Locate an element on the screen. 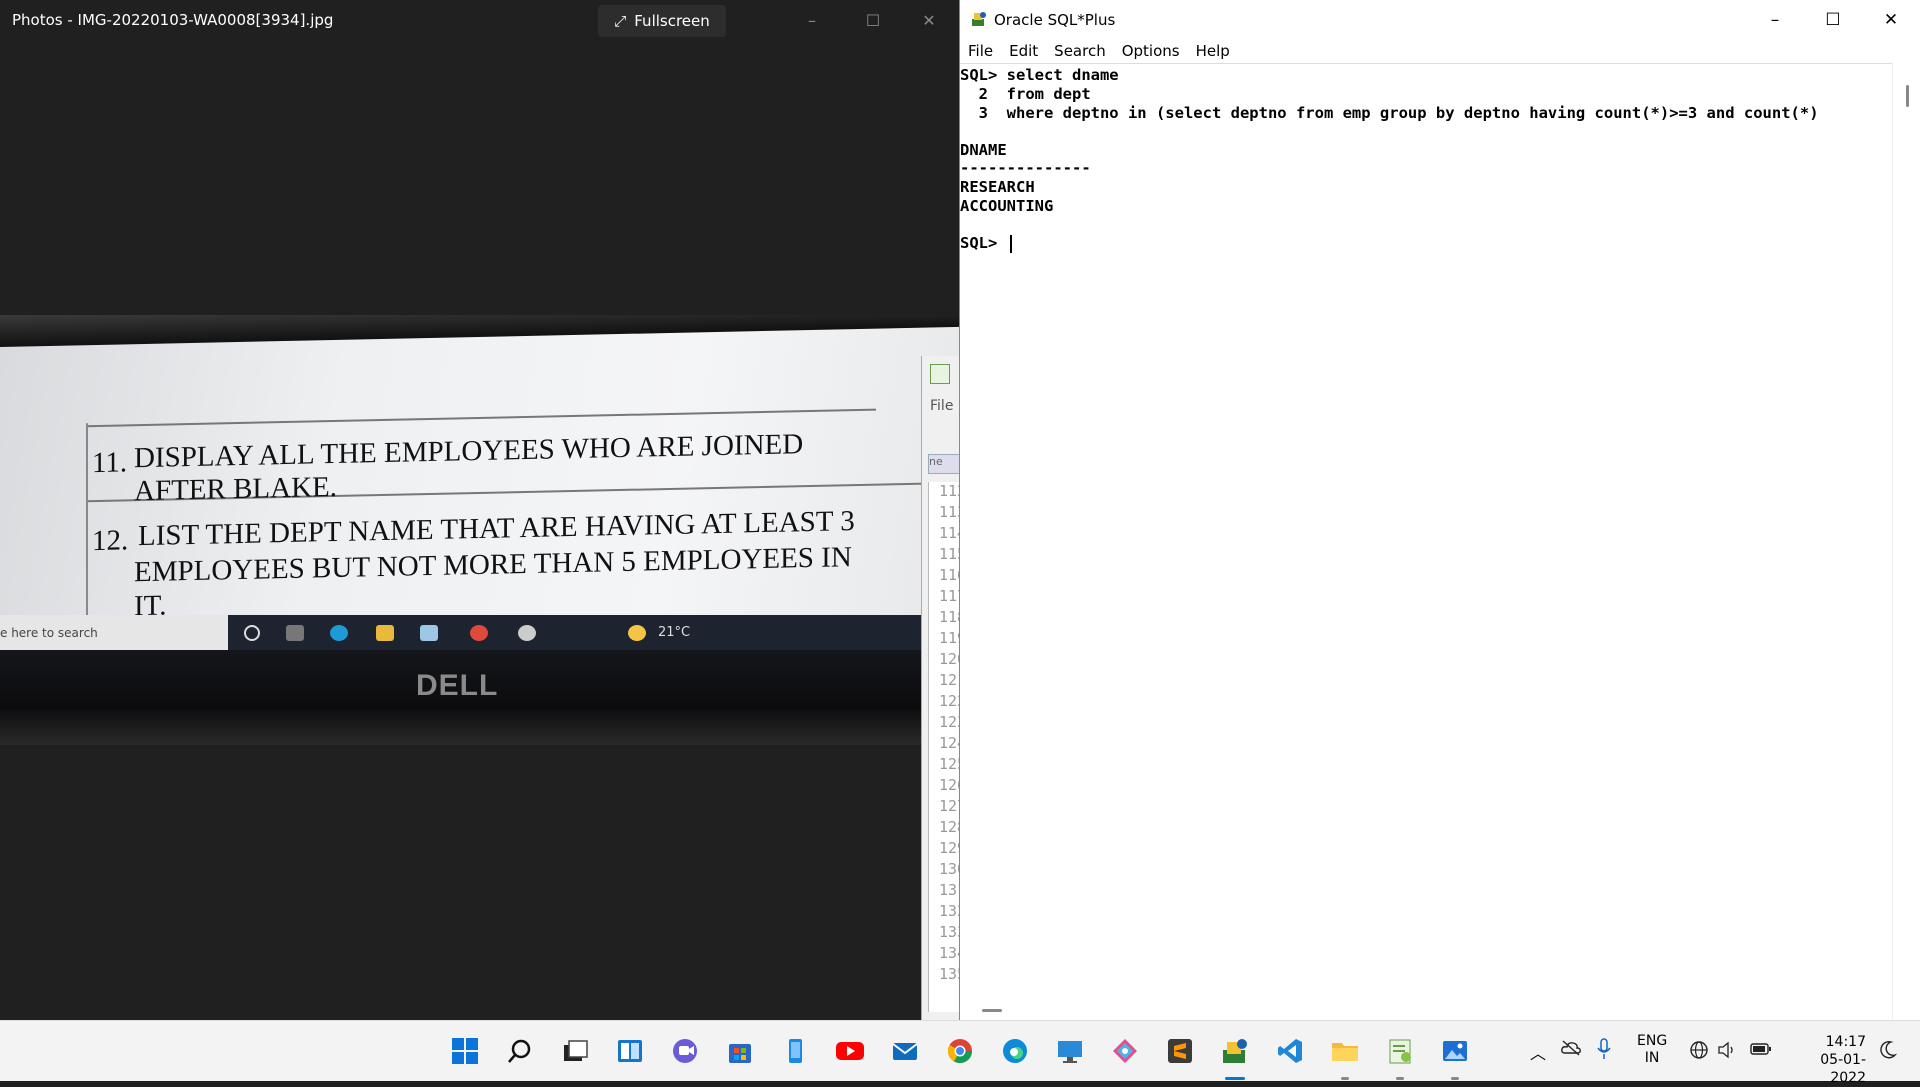  photo-cortana-icon is located at coordinates (252, 633).